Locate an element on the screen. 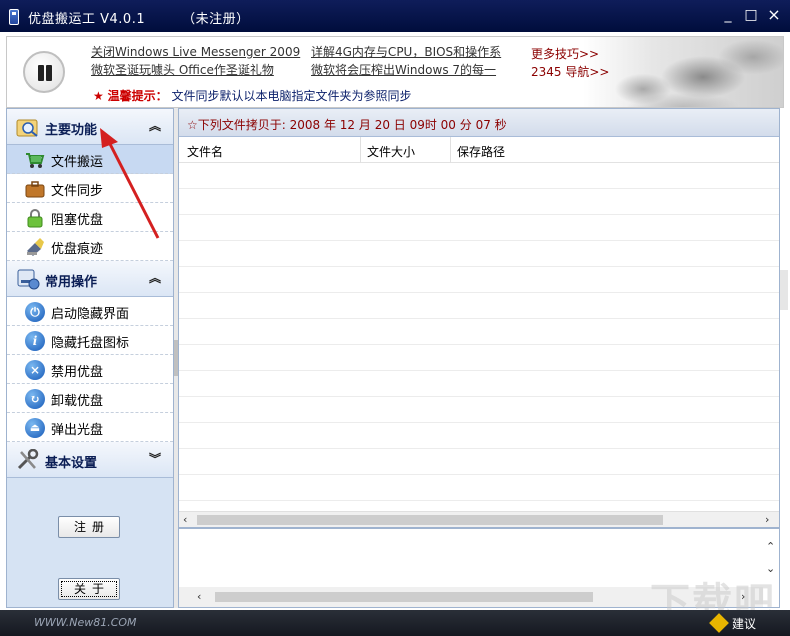 The height and width of the screenshot is (636, 790). sidebar-item-hide-tray: i 隐藏托盘图标 is located at coordinates (90, 340).